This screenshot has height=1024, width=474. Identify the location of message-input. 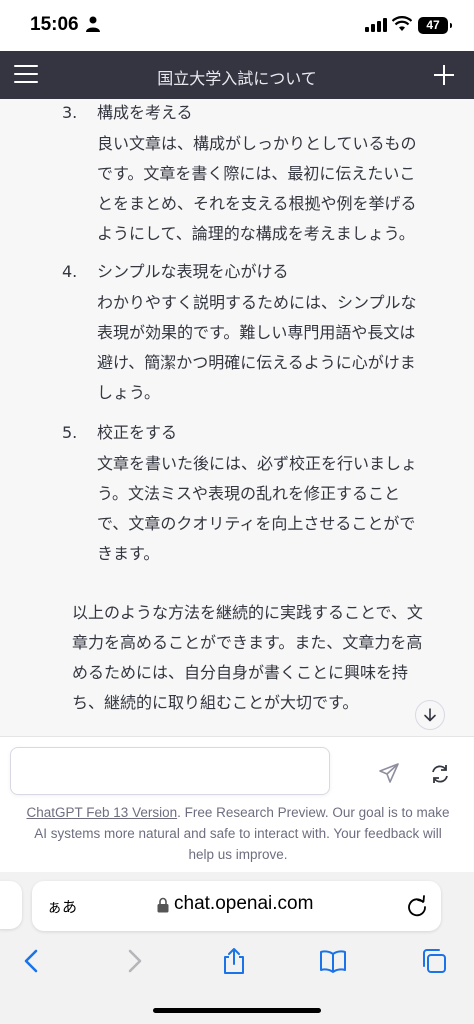
(158, 771).